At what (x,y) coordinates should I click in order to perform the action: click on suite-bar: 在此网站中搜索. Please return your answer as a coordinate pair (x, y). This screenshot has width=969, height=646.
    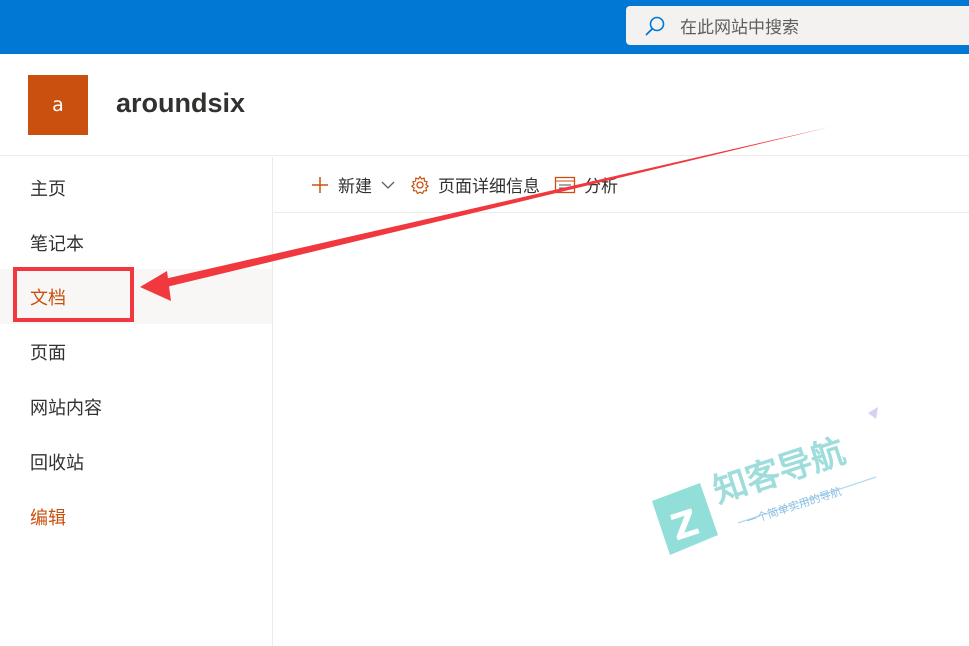
    Looking at the image, I should click on (484, 27).